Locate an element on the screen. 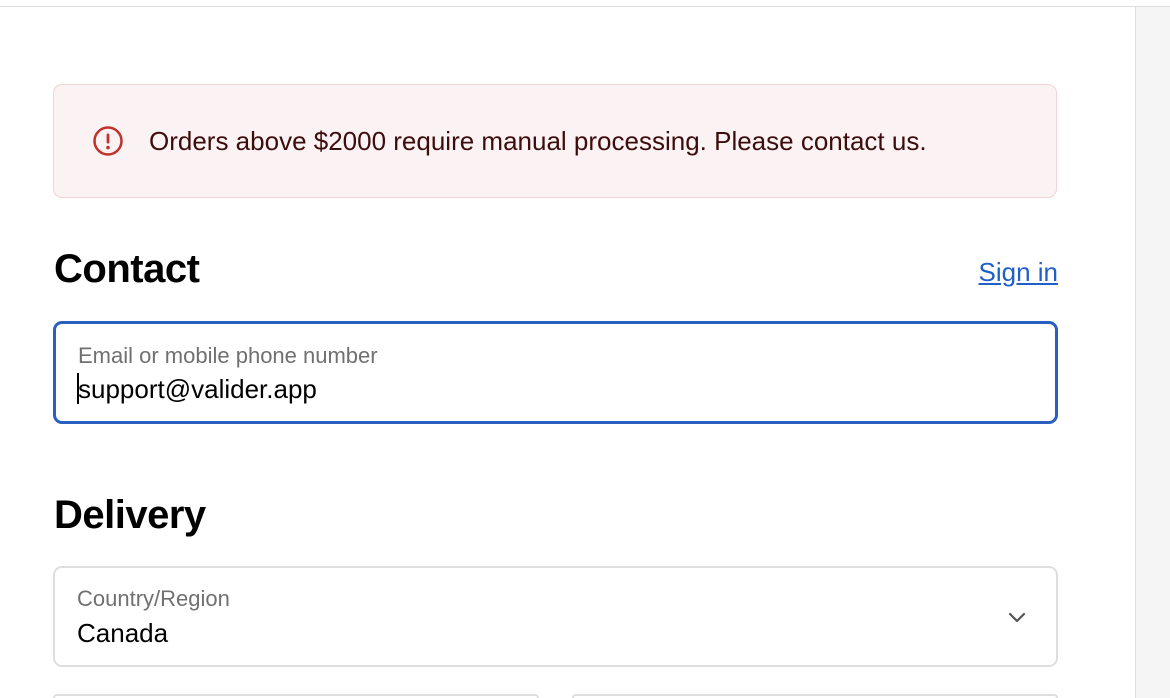 Image resolution: width=1170 pixels, height=698 pixels. first-name-field-edge is located at coordinates (296, 696).